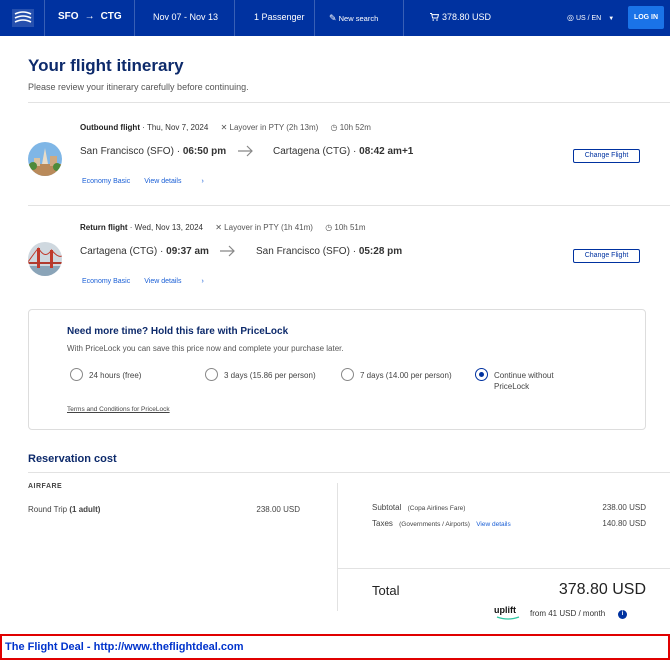 Image resolution: width=670 pixels, height=660 pixels. I want to click on option-label-line1: Continue without, so click(524, 375).